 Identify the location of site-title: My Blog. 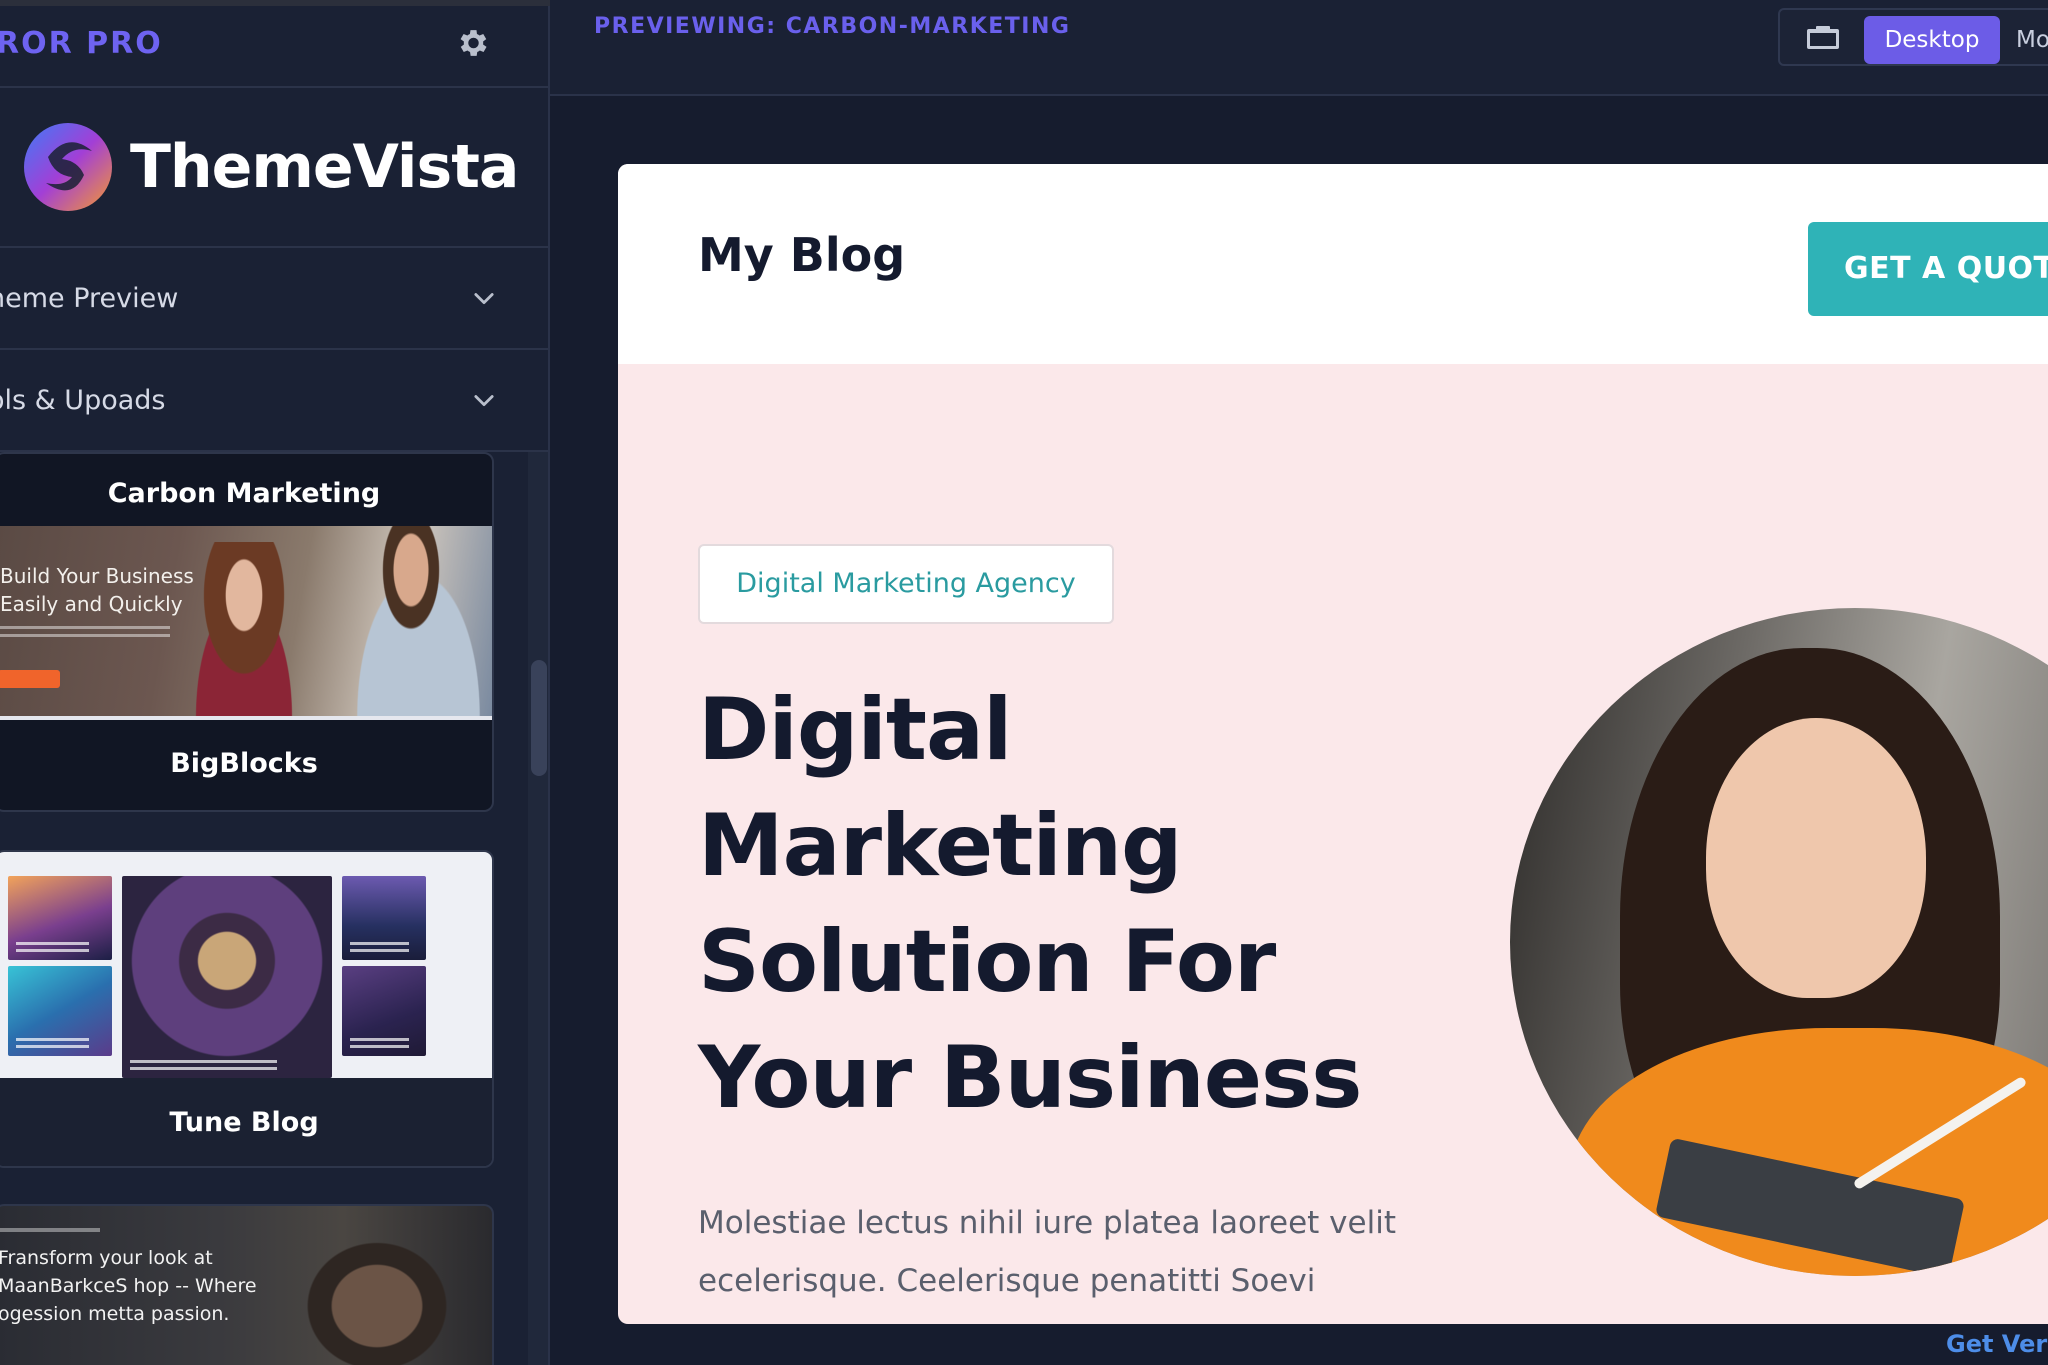
(801, 255).